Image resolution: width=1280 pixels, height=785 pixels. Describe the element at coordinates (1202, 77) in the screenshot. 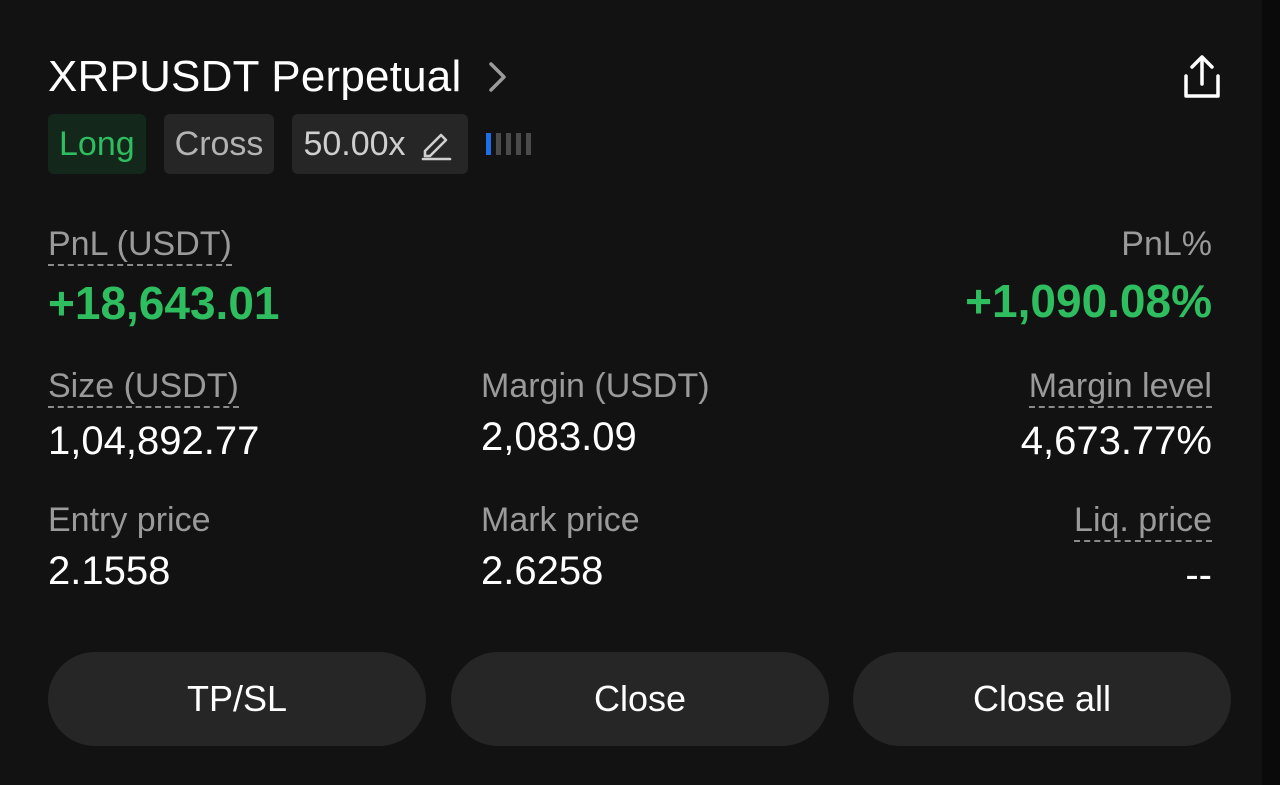

I see `share-icon` at that location.